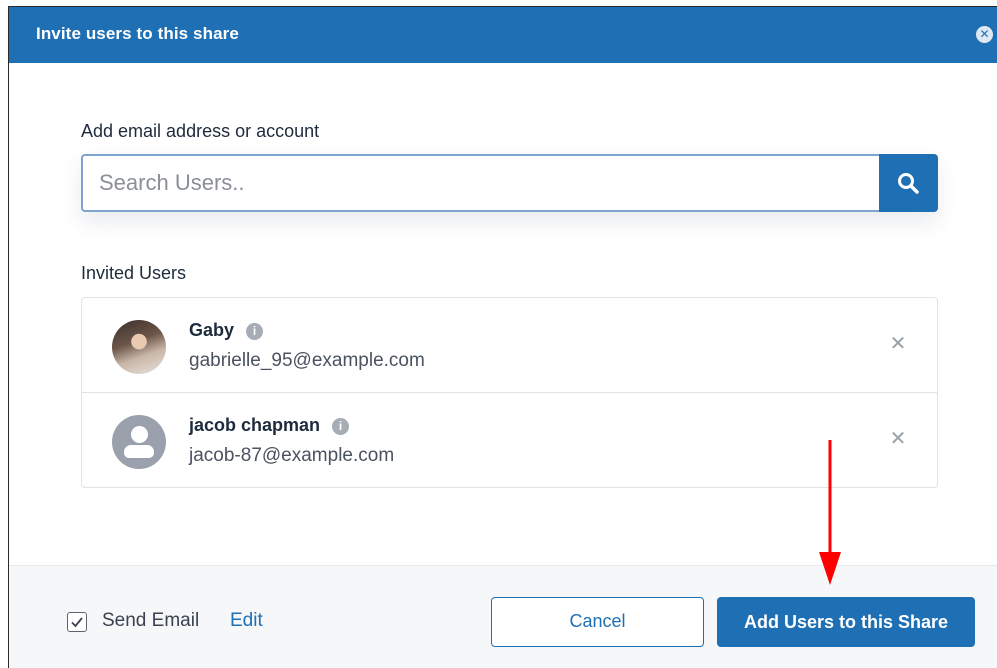 The image size is (997, 668). I want to click on user-name: jacob chapman i, so click(269, 425).